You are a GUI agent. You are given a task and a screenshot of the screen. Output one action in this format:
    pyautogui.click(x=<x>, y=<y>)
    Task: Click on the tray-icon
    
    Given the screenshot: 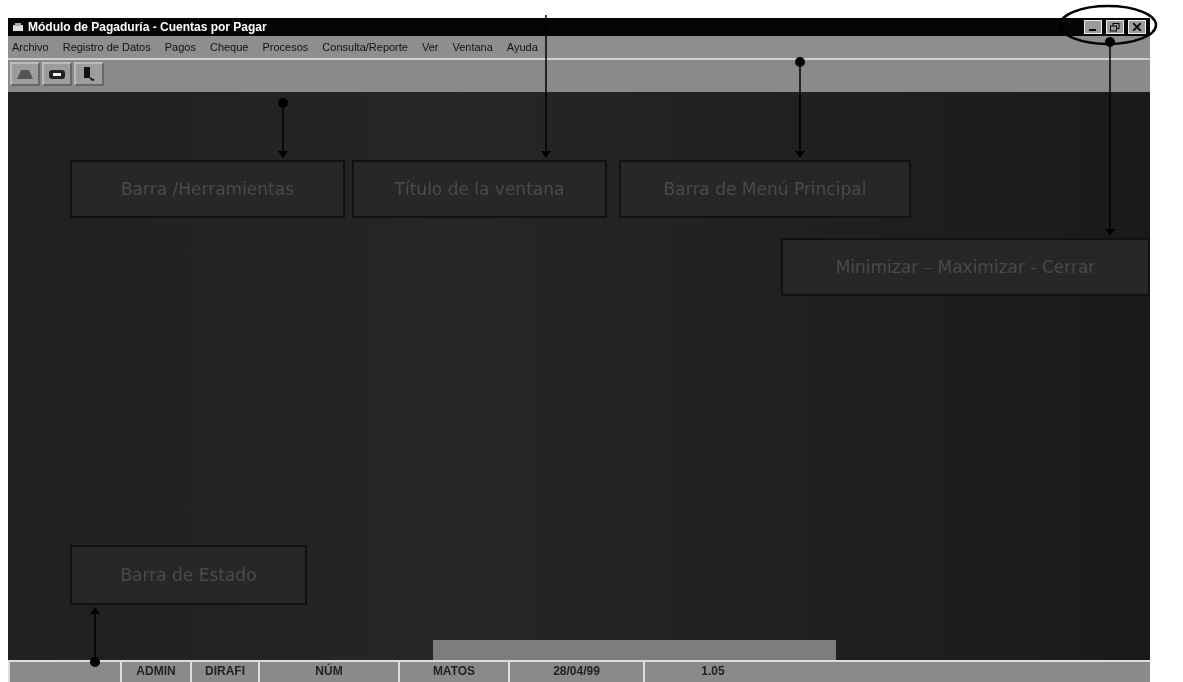 What is the action you would take?
    pyautogui.click(x=25, y=74)
    